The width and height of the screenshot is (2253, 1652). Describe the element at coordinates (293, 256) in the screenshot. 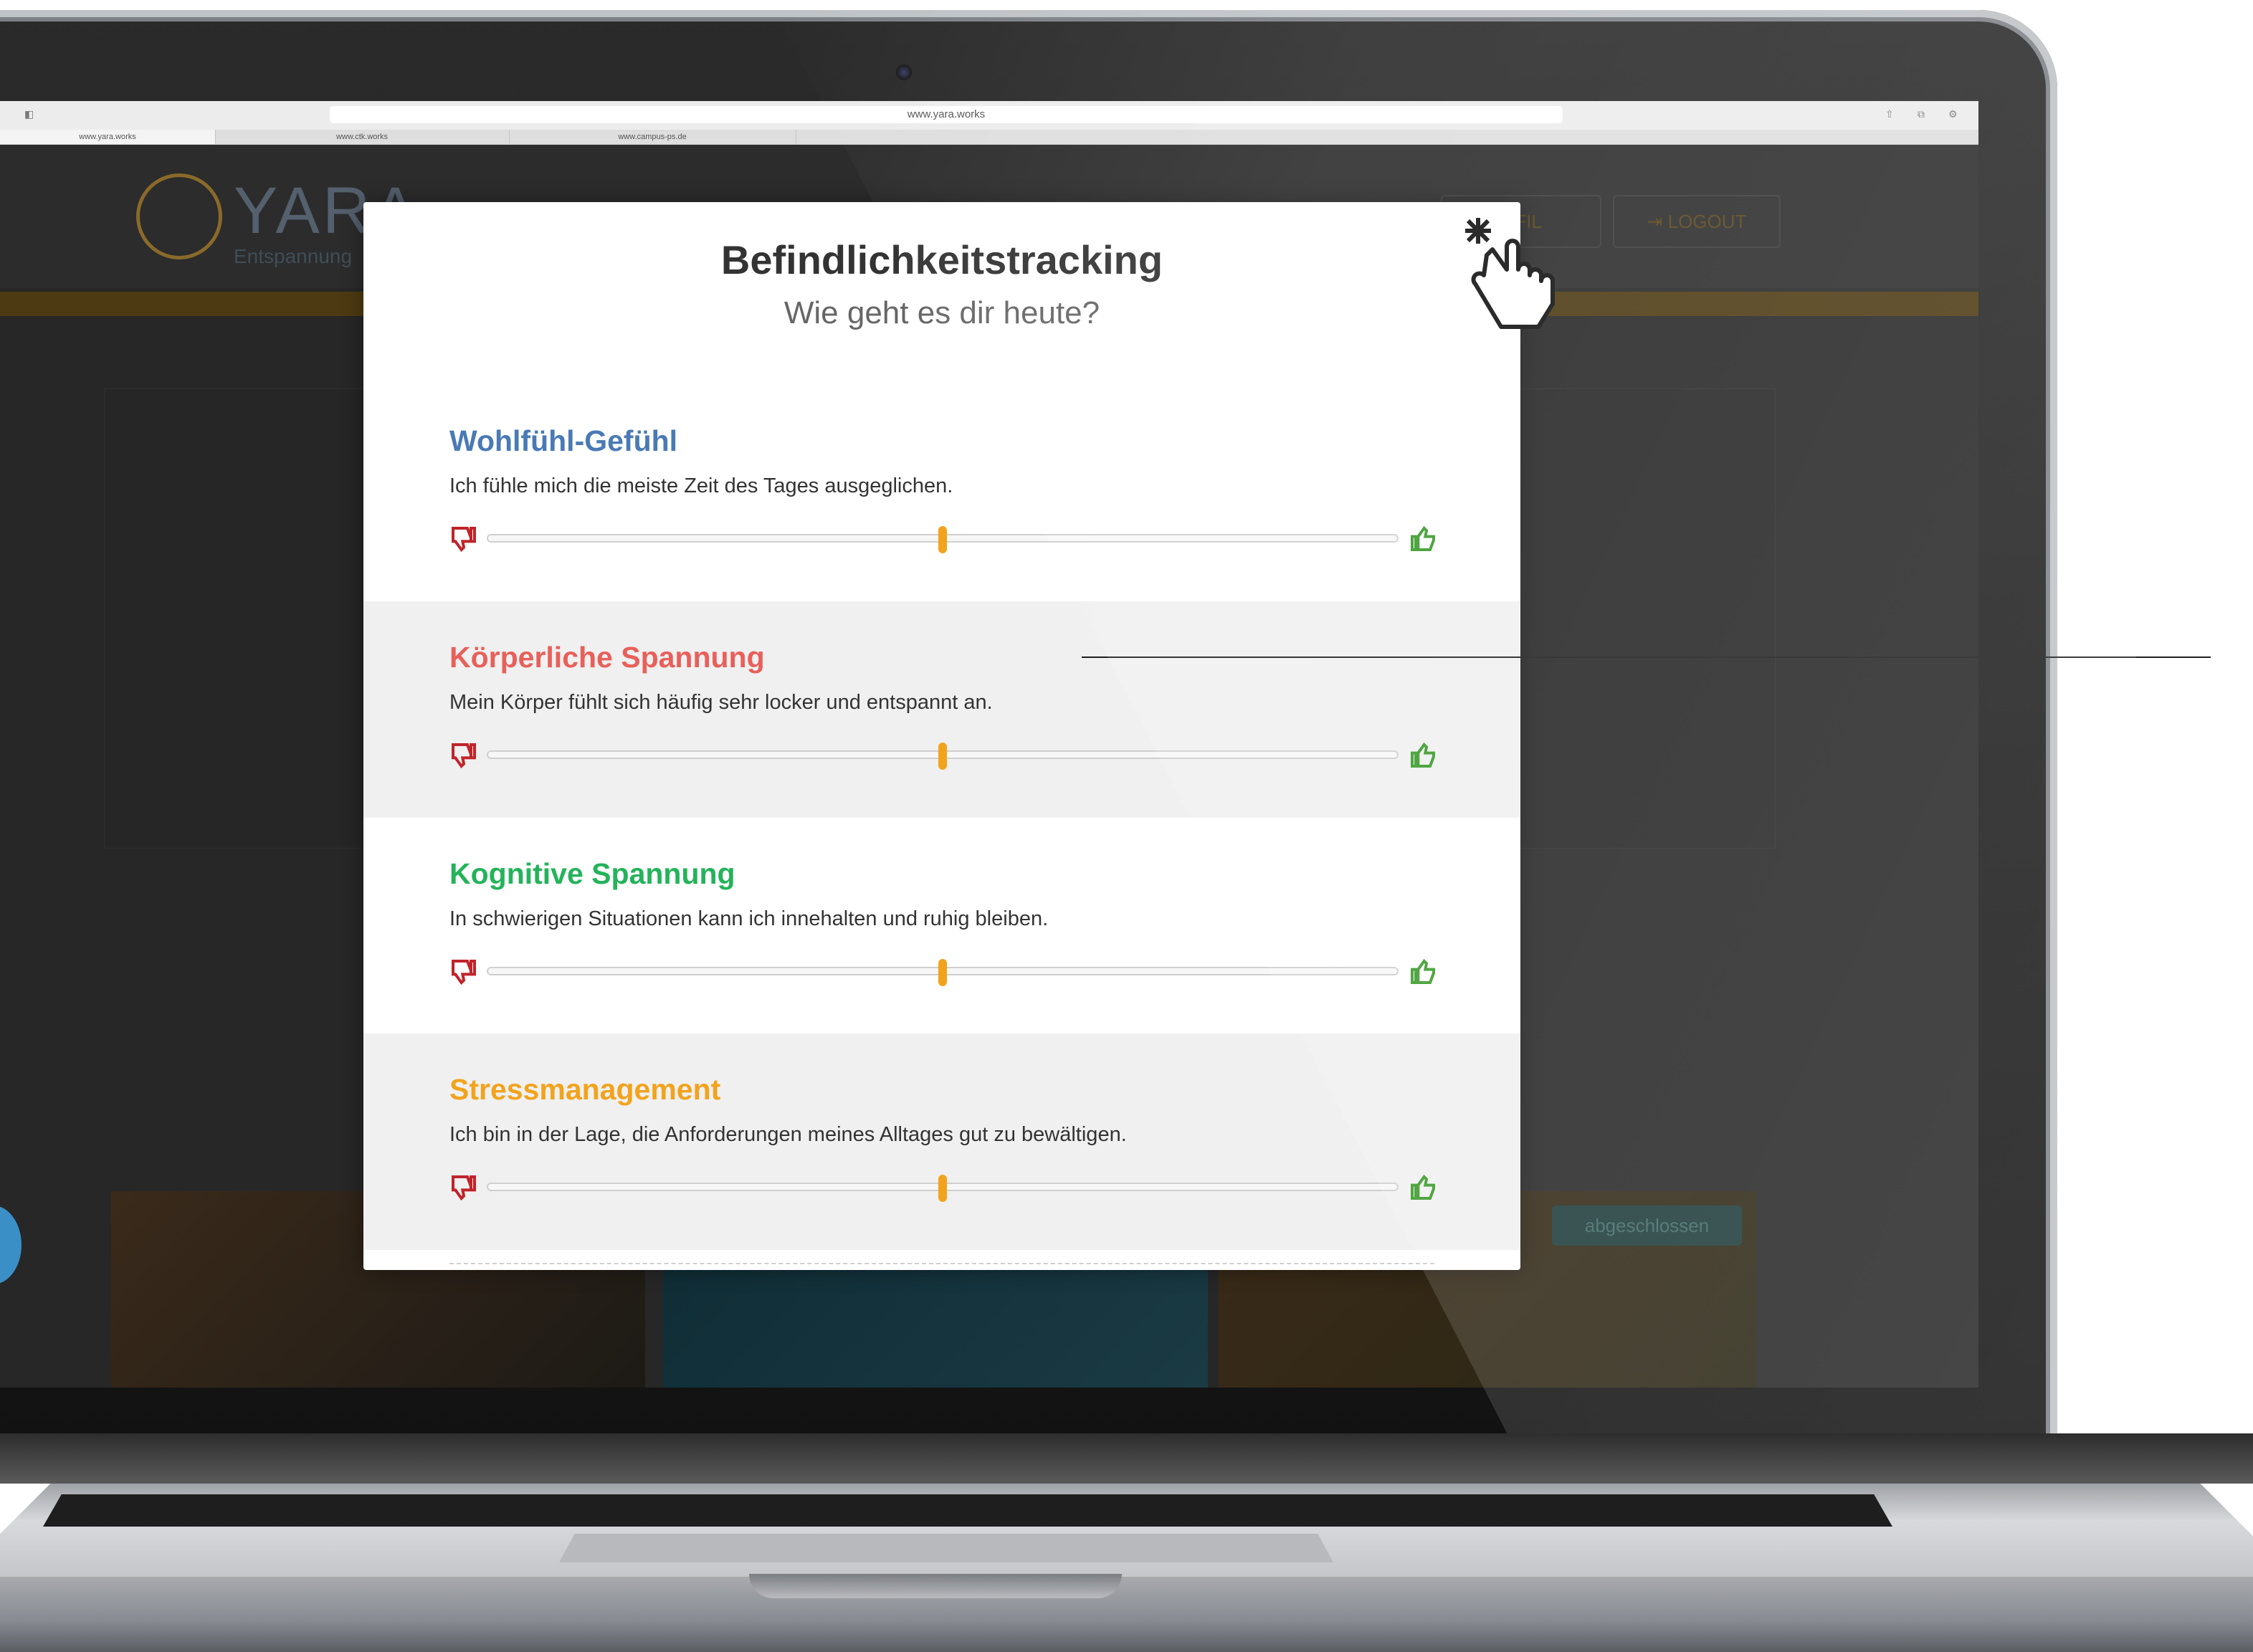

I see `logo-subtitle: Entspannung` at that location.